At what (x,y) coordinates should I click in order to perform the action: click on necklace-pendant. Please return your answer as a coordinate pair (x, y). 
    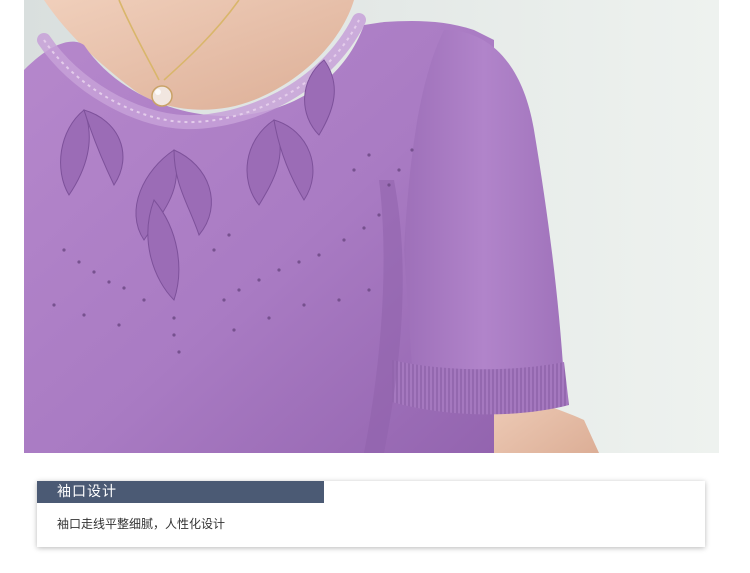
    Looking at the image, I should click on (162, 96).